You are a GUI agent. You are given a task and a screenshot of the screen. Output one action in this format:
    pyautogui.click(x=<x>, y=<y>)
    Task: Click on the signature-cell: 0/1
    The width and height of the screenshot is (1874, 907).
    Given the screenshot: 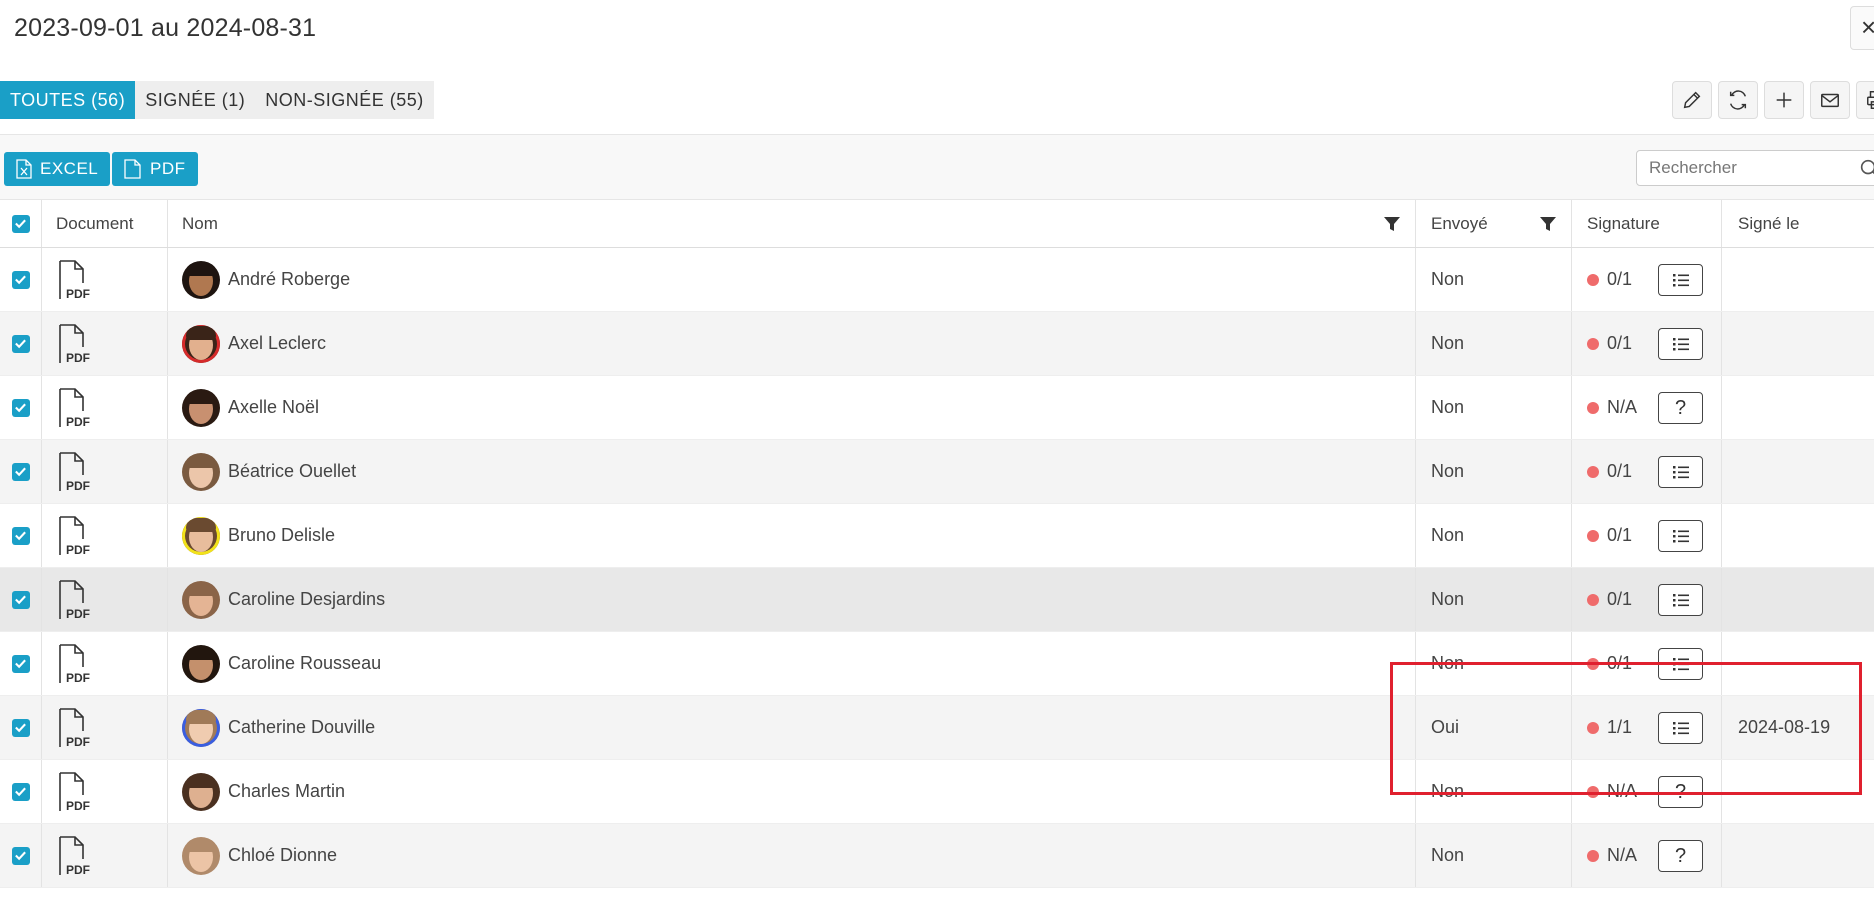 What is the action you would take?
    pyautogui.click(x=1647, y=535)
    